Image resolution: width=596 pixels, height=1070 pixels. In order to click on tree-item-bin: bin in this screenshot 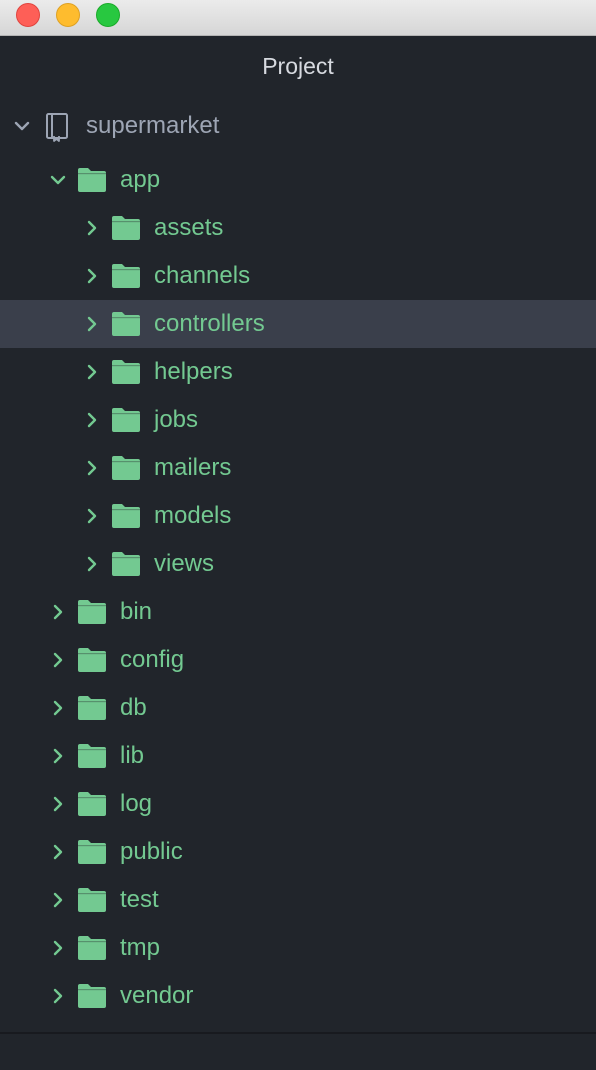, I will do `click(298, 612)`.